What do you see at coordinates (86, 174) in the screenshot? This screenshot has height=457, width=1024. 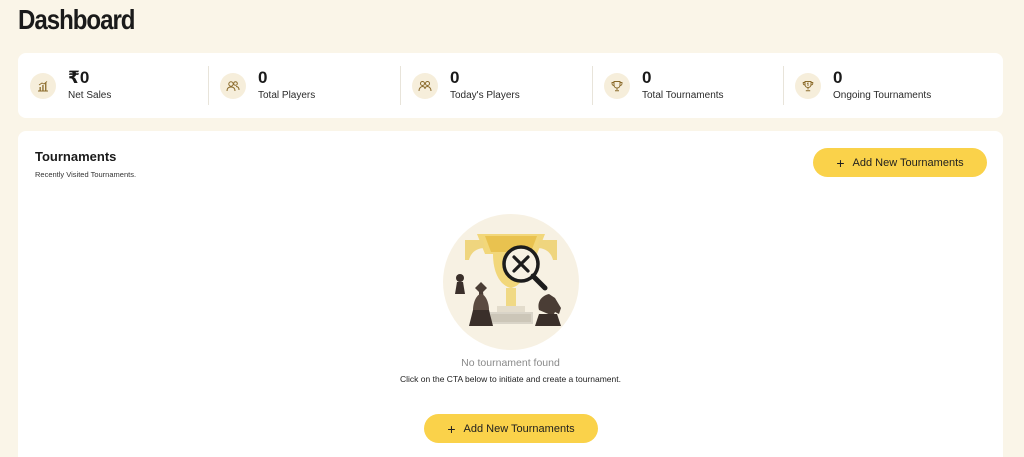 I see `section-subtitle: Recently Visited Tournaments.` at bounding box center [86, 174].